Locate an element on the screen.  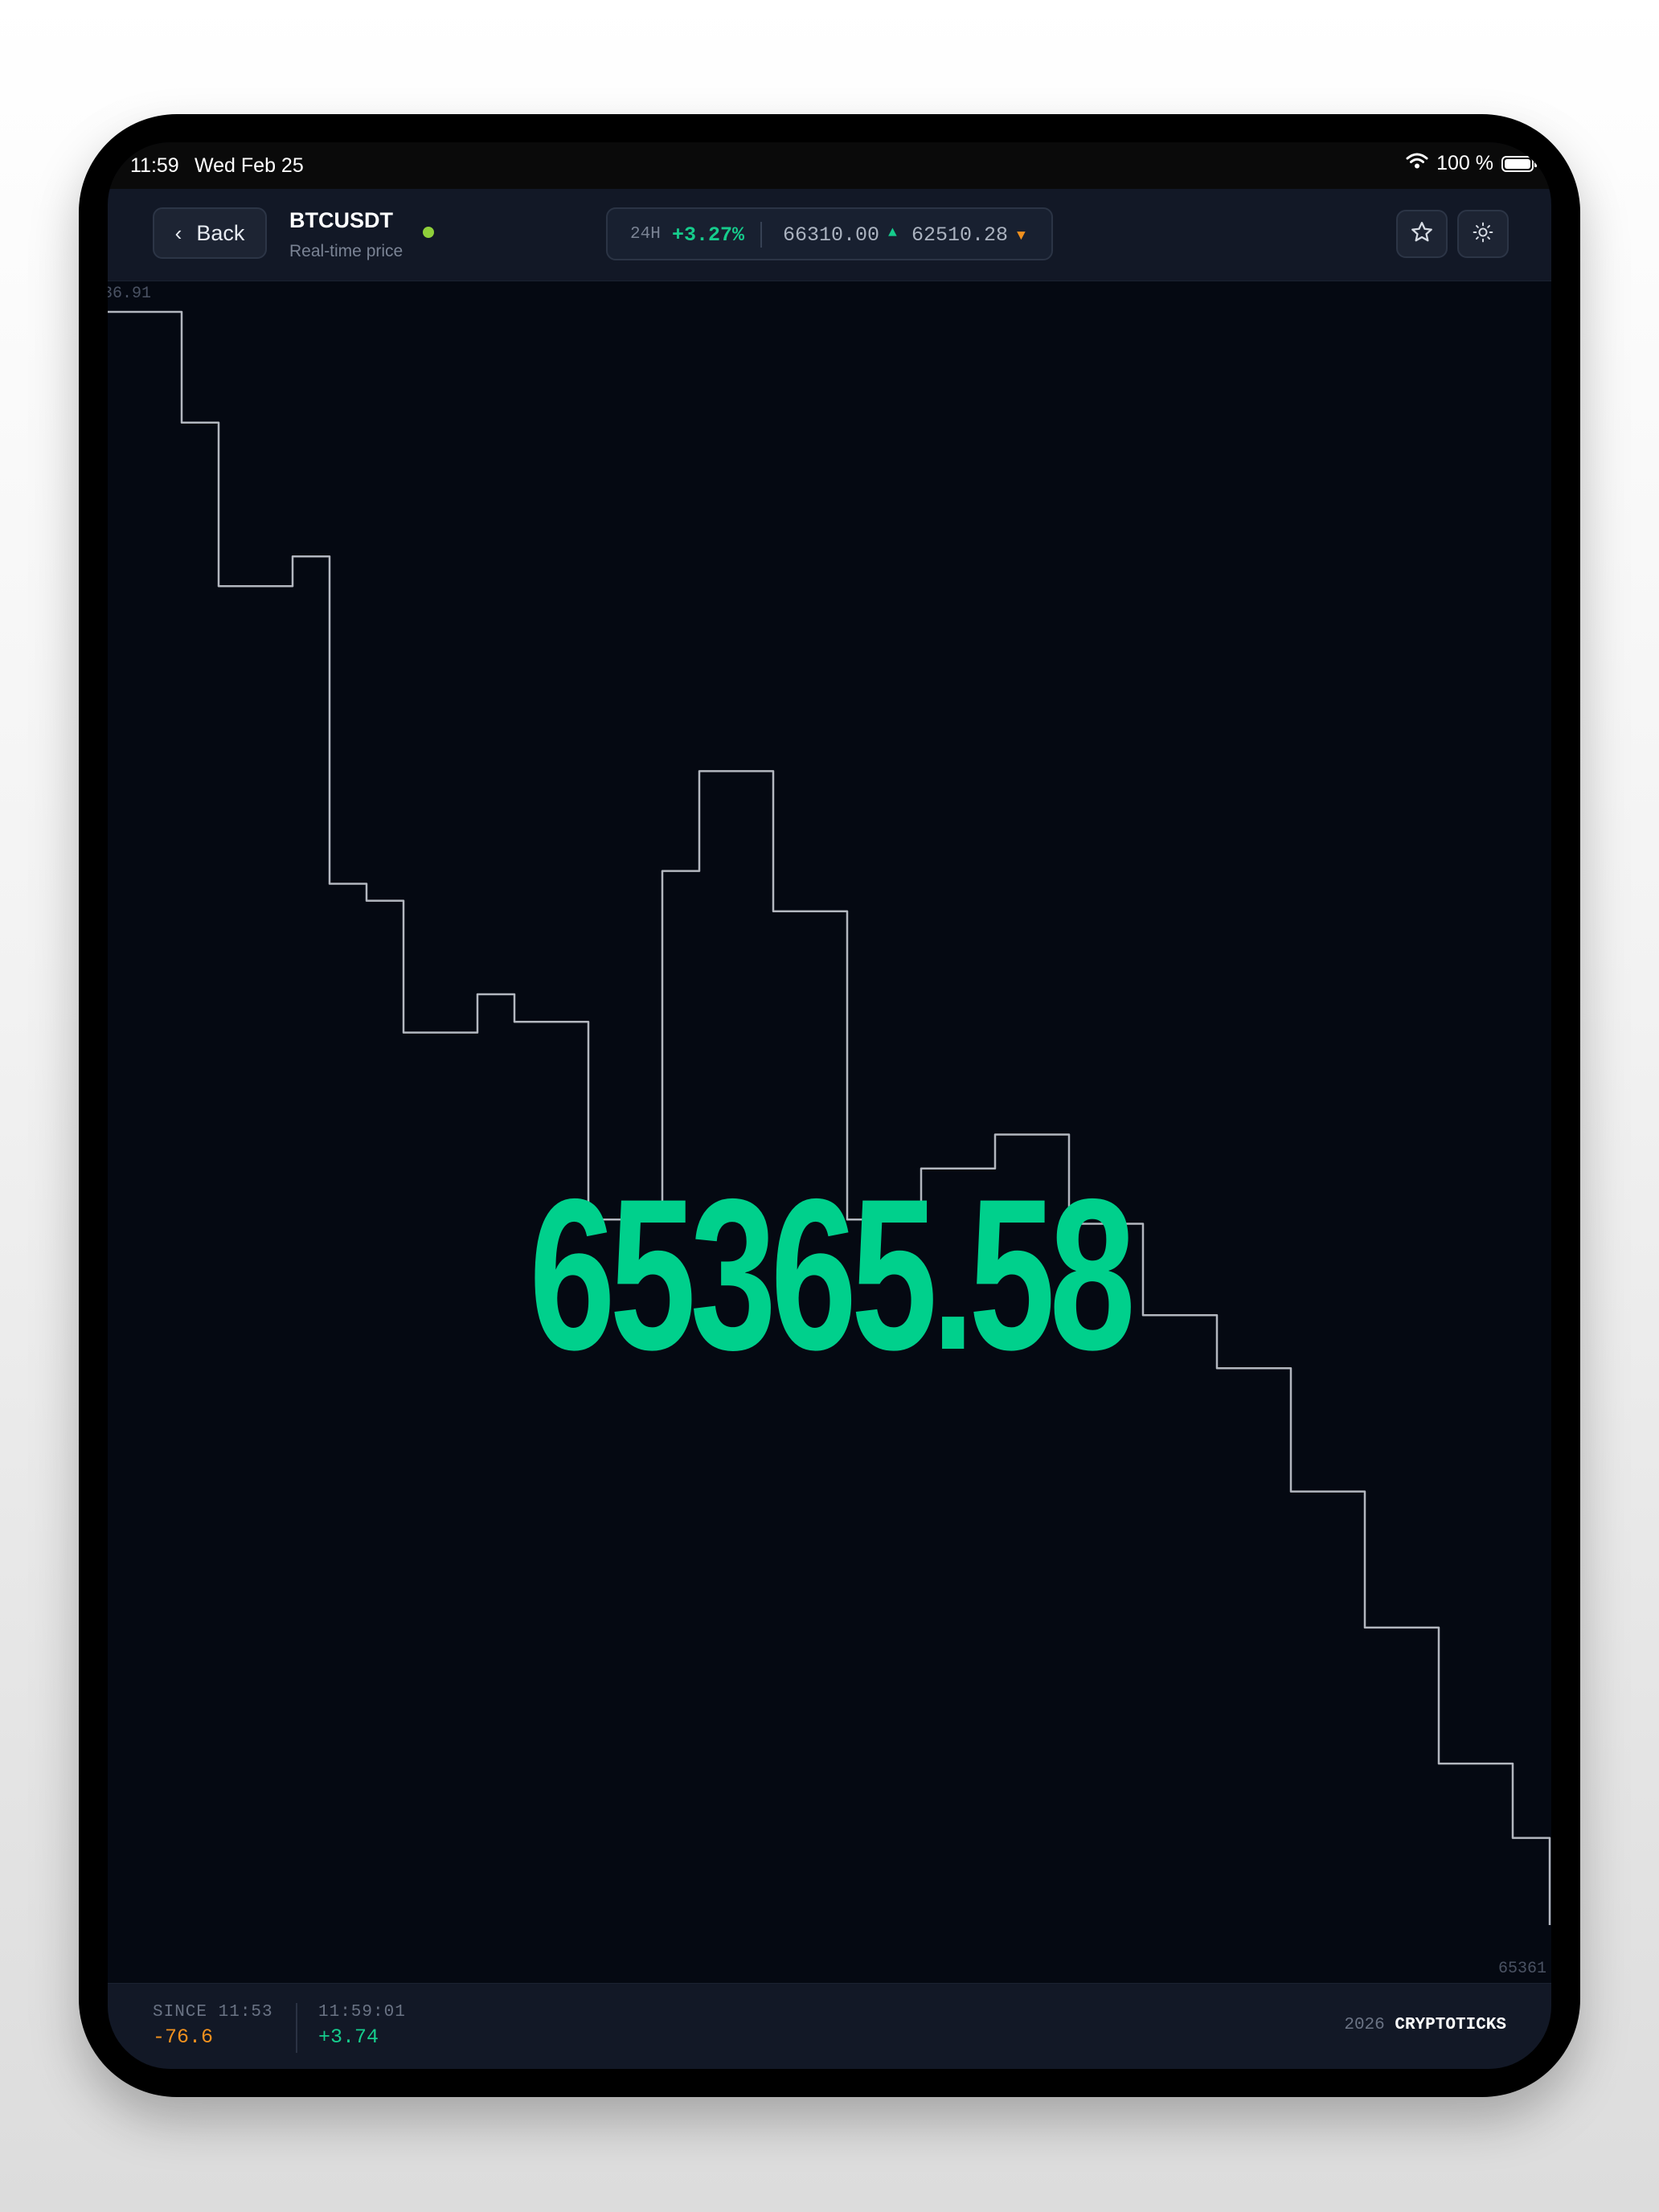
axis-min-label: 65361 is located at coordinates (1521, 1969).